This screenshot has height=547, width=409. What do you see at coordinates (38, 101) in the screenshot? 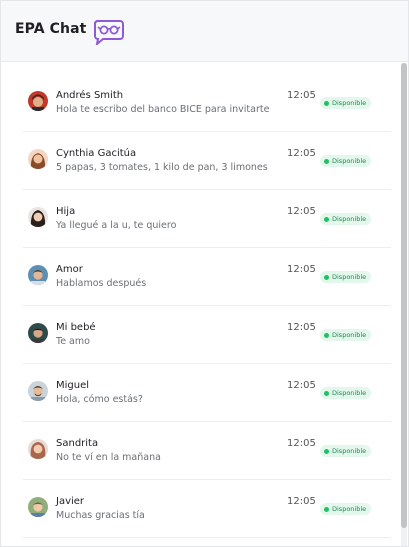
I see `avatar-man-dark-hair` at bounding box center [38, 101].